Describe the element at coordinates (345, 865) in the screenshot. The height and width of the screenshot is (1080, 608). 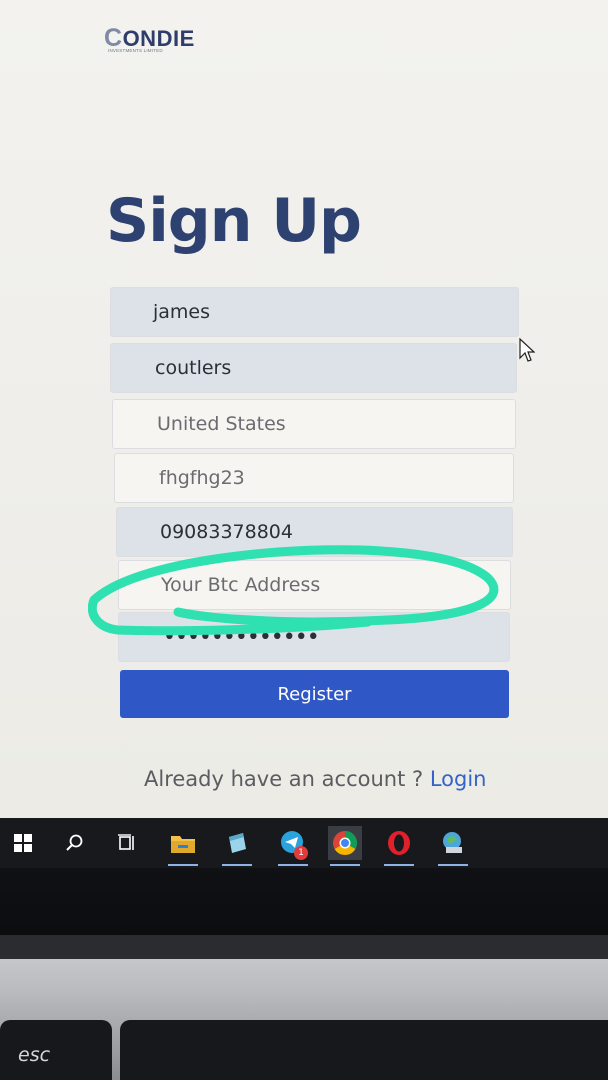
I see `chrome-indicator` at that location.